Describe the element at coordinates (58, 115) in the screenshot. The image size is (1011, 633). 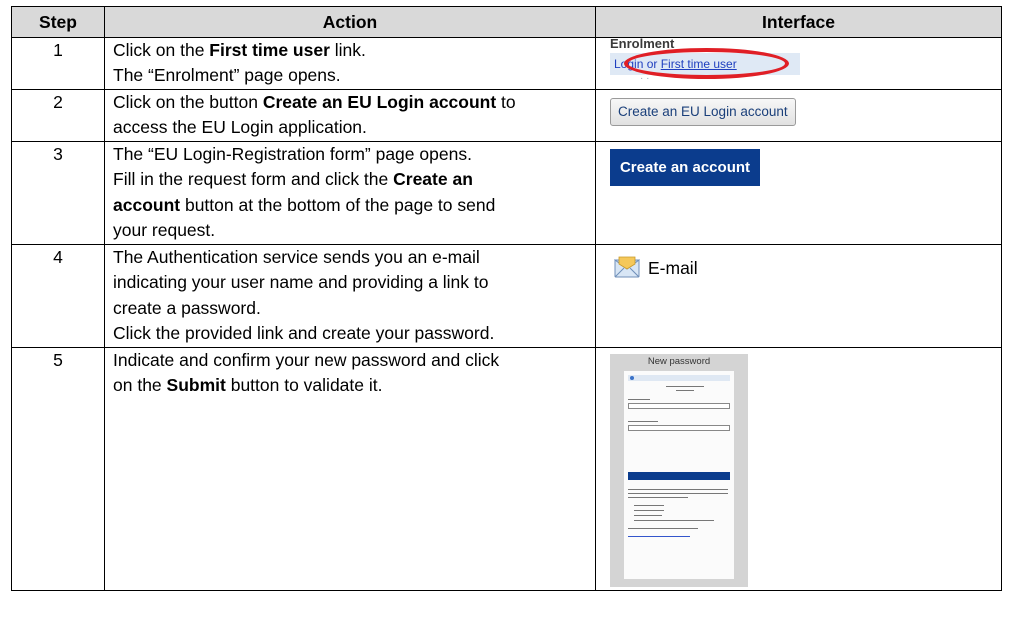
I see `step-number: 2` at that location.